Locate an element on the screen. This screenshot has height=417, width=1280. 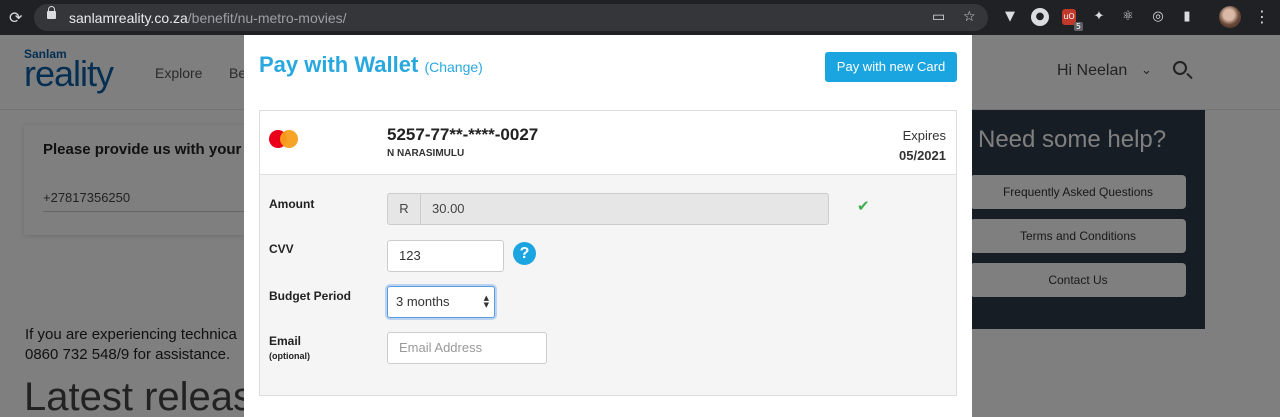
expires-value: 05/2021 is located at coordinates (922, 155).